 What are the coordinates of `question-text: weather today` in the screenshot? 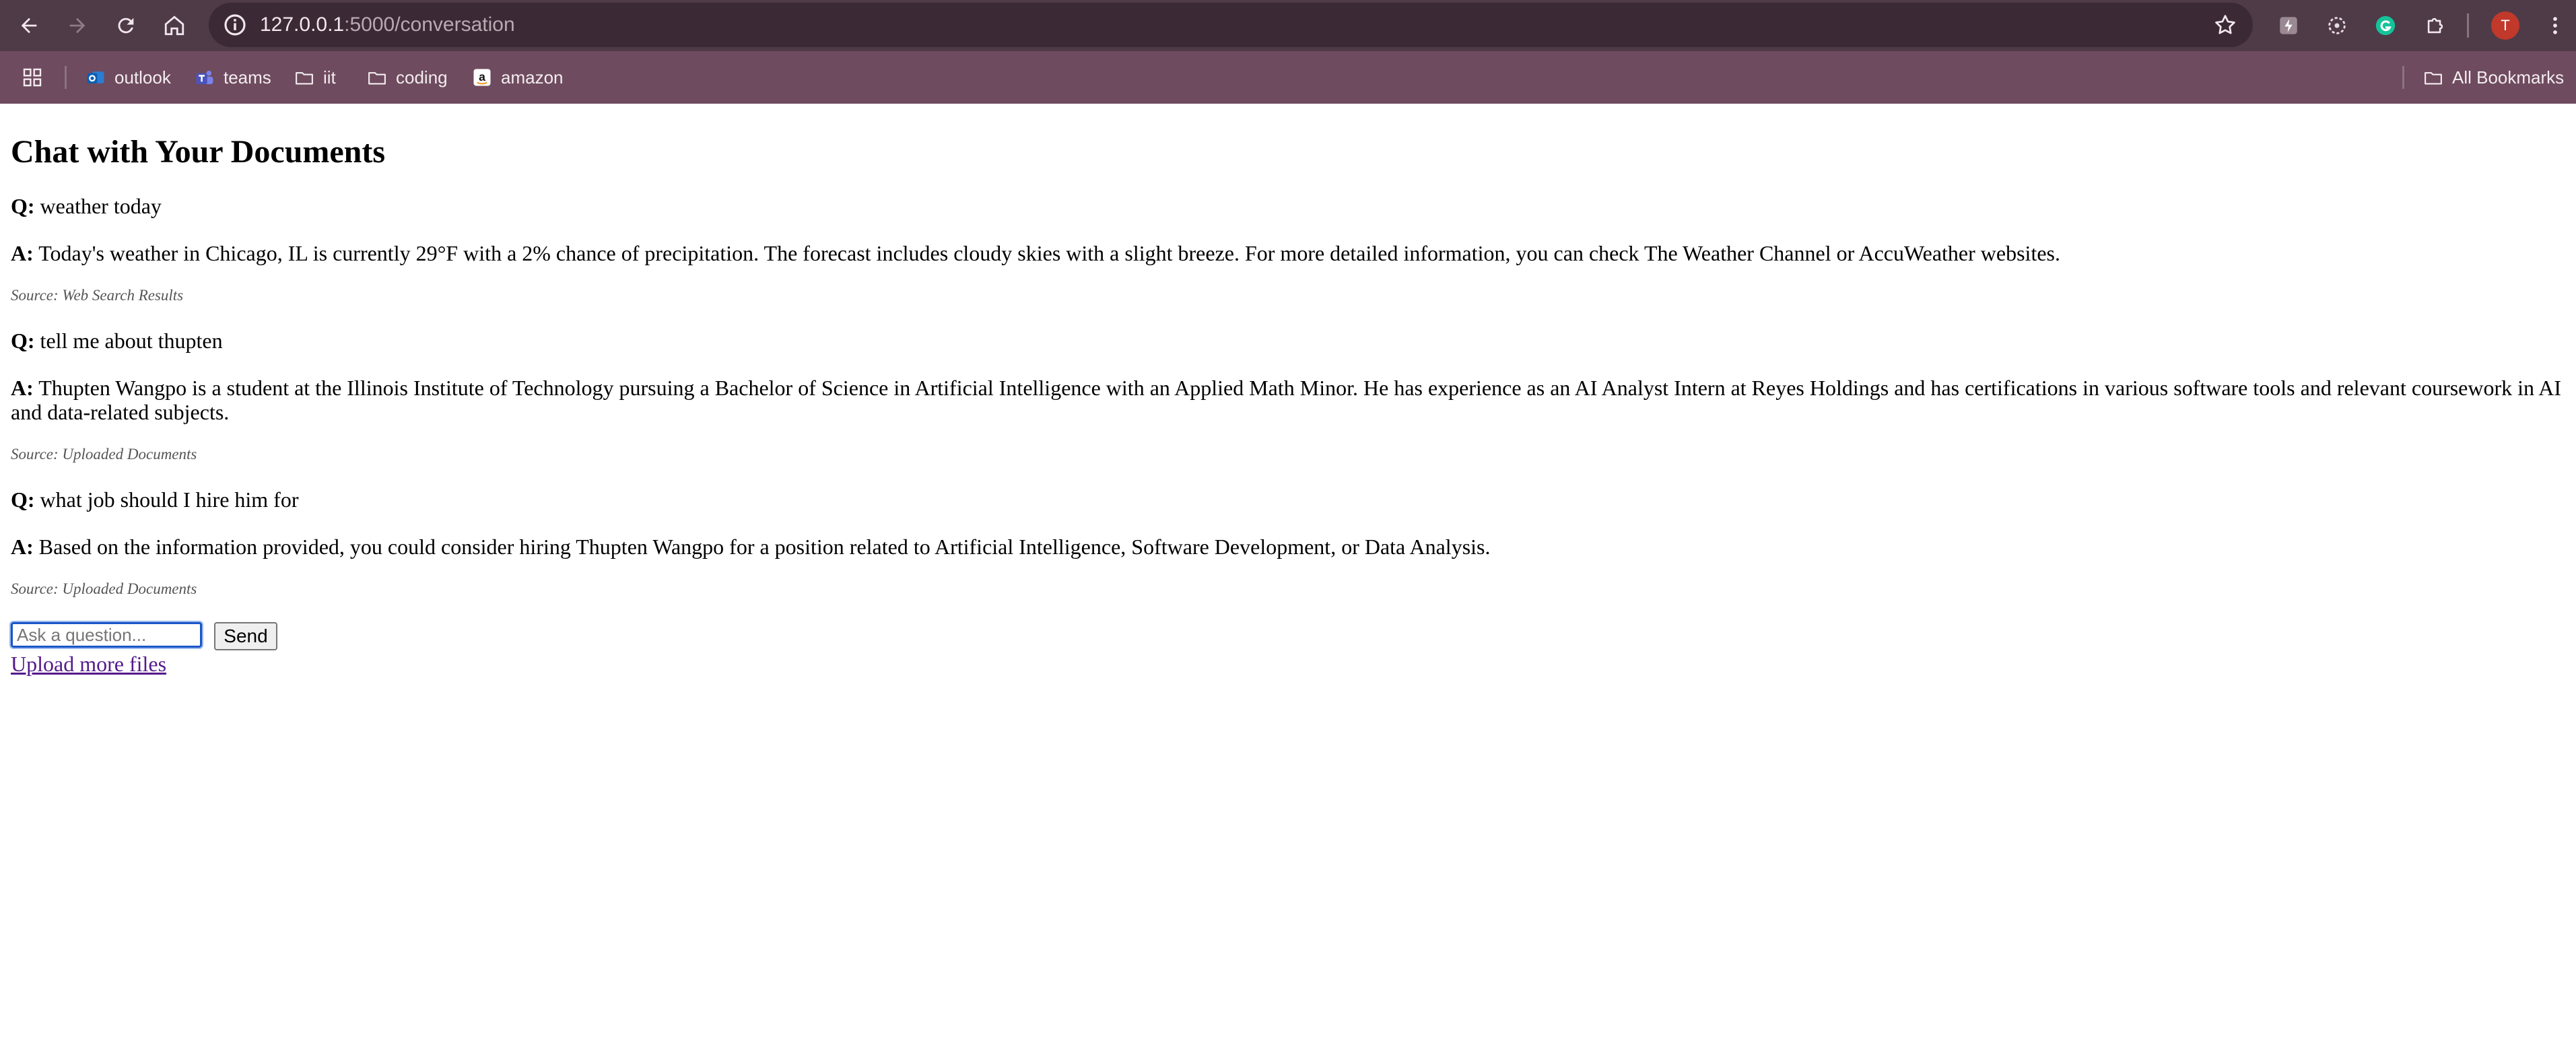 It's located at (101, 206).